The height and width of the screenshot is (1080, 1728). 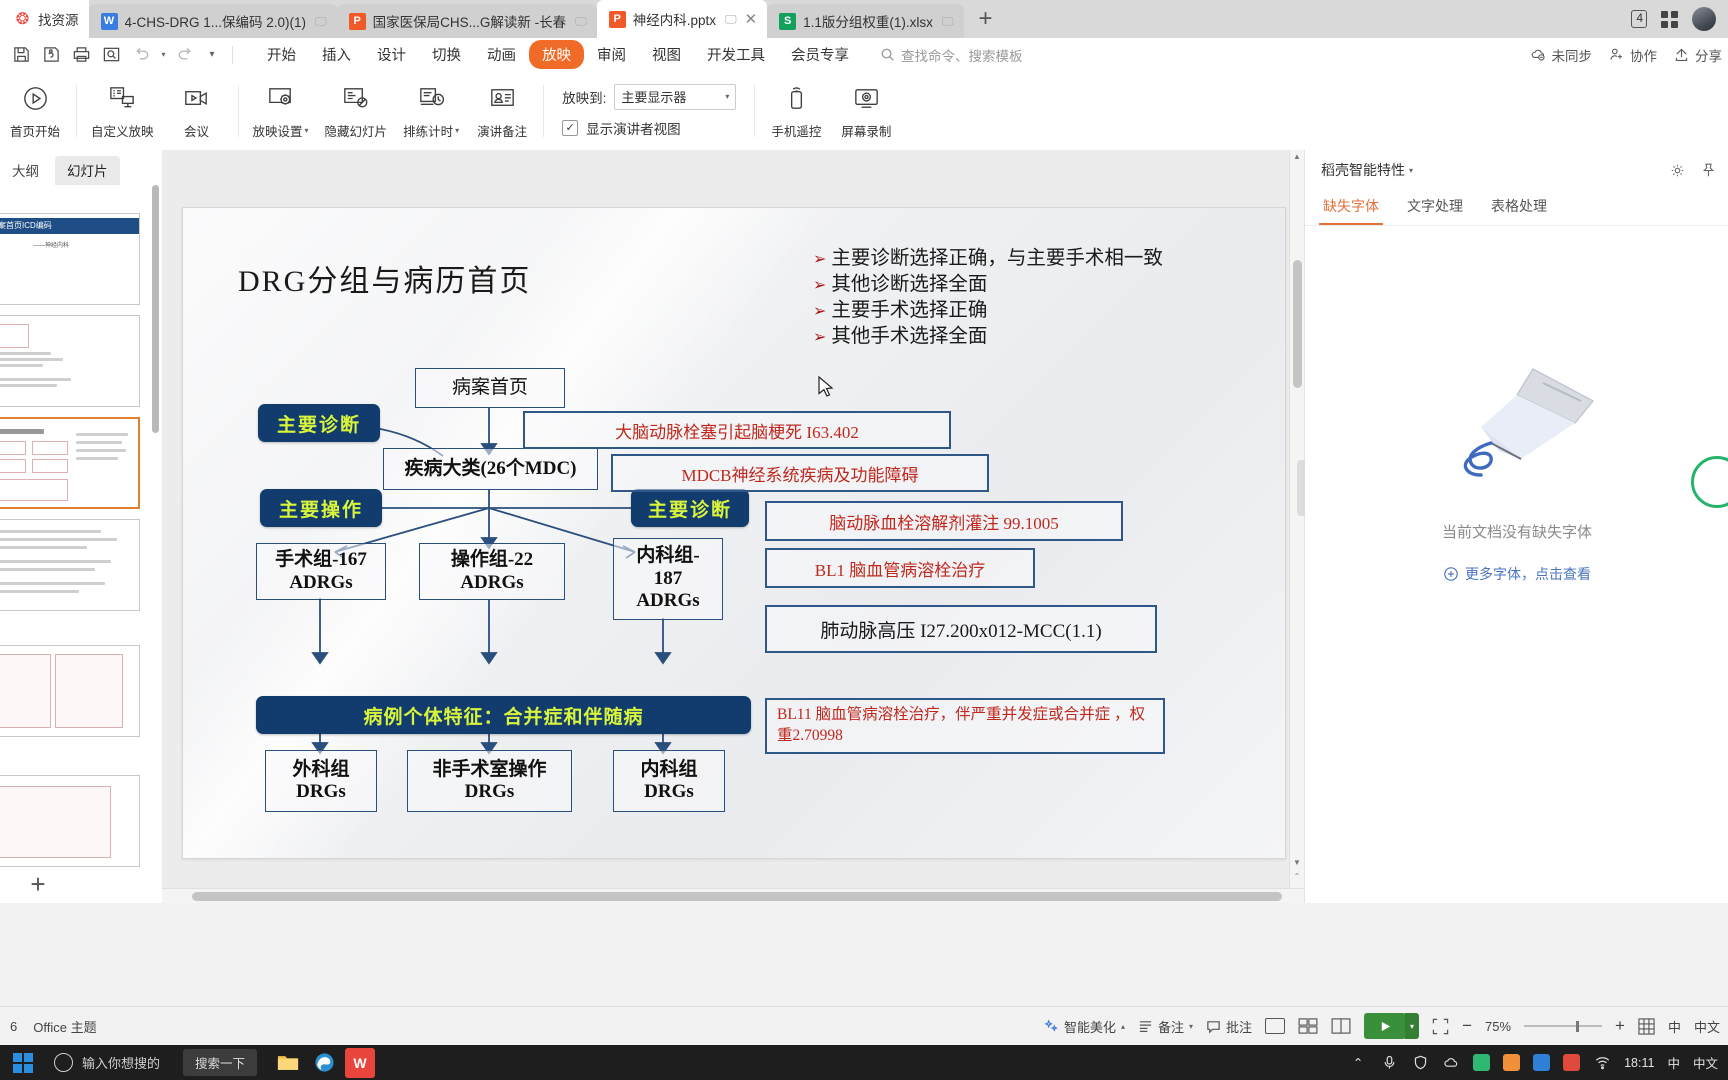 What do you see at coordinates (669, 781) in the screenshot?
I see `box-medical-drg: 内科组 DRGs` at bounding box center [669, 781].